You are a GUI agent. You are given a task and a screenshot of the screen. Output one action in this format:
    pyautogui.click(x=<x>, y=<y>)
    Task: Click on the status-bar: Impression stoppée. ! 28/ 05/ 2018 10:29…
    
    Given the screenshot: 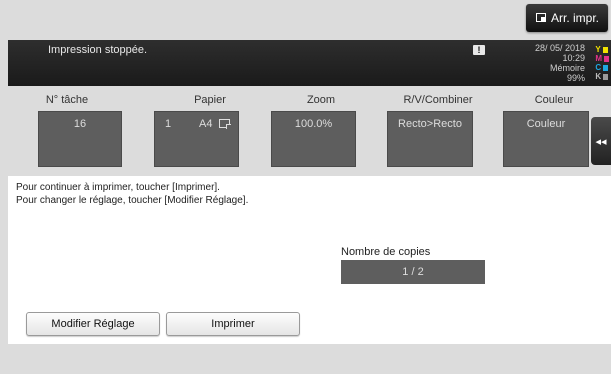 What is the action you would take?
    pyautogui.click(x=309, y=63)
    